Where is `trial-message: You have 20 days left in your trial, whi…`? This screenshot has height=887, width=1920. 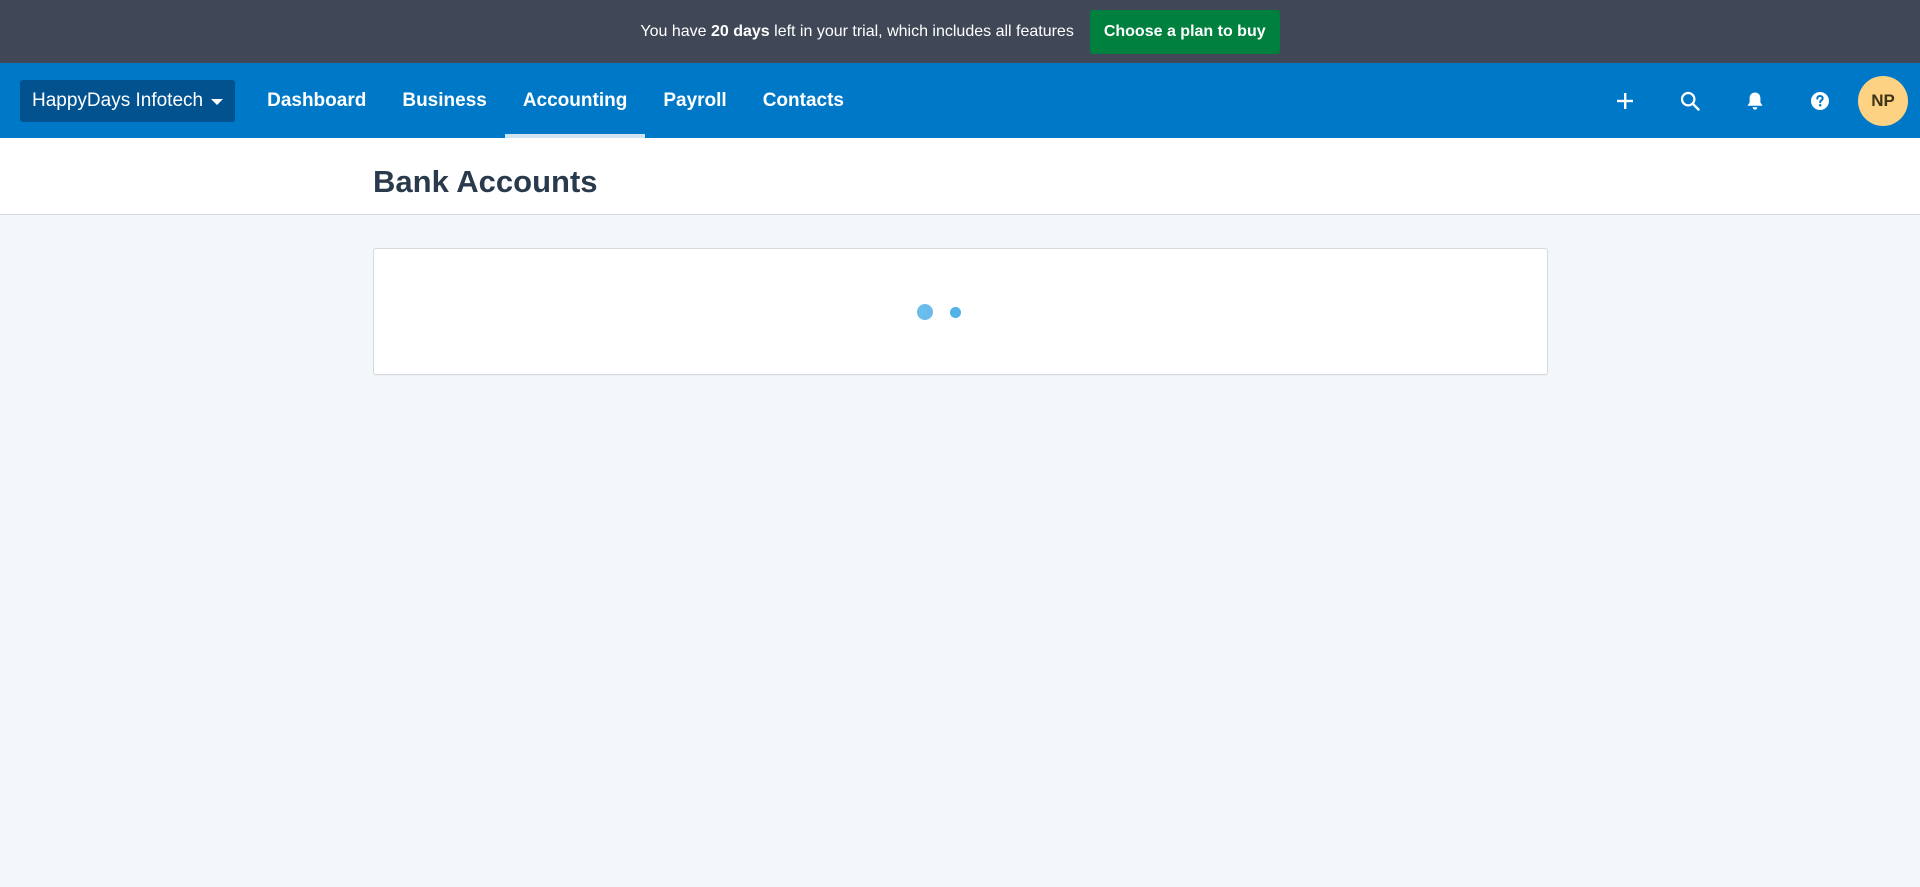 trial-message: You have 20 days left in your trial, whi… is located at coordinates (856, 32).